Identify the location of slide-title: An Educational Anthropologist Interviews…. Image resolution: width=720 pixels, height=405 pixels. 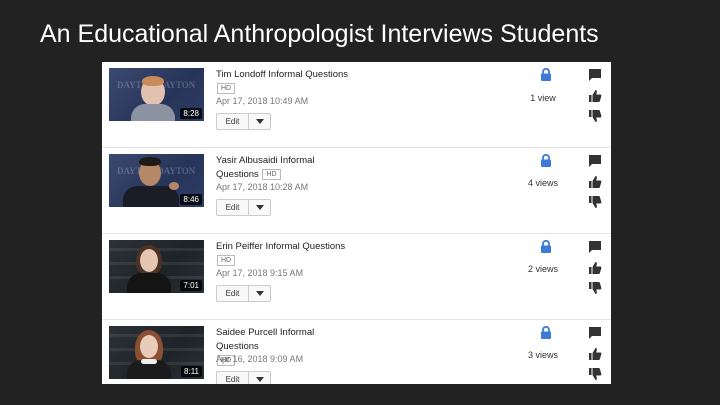
(319, 34).